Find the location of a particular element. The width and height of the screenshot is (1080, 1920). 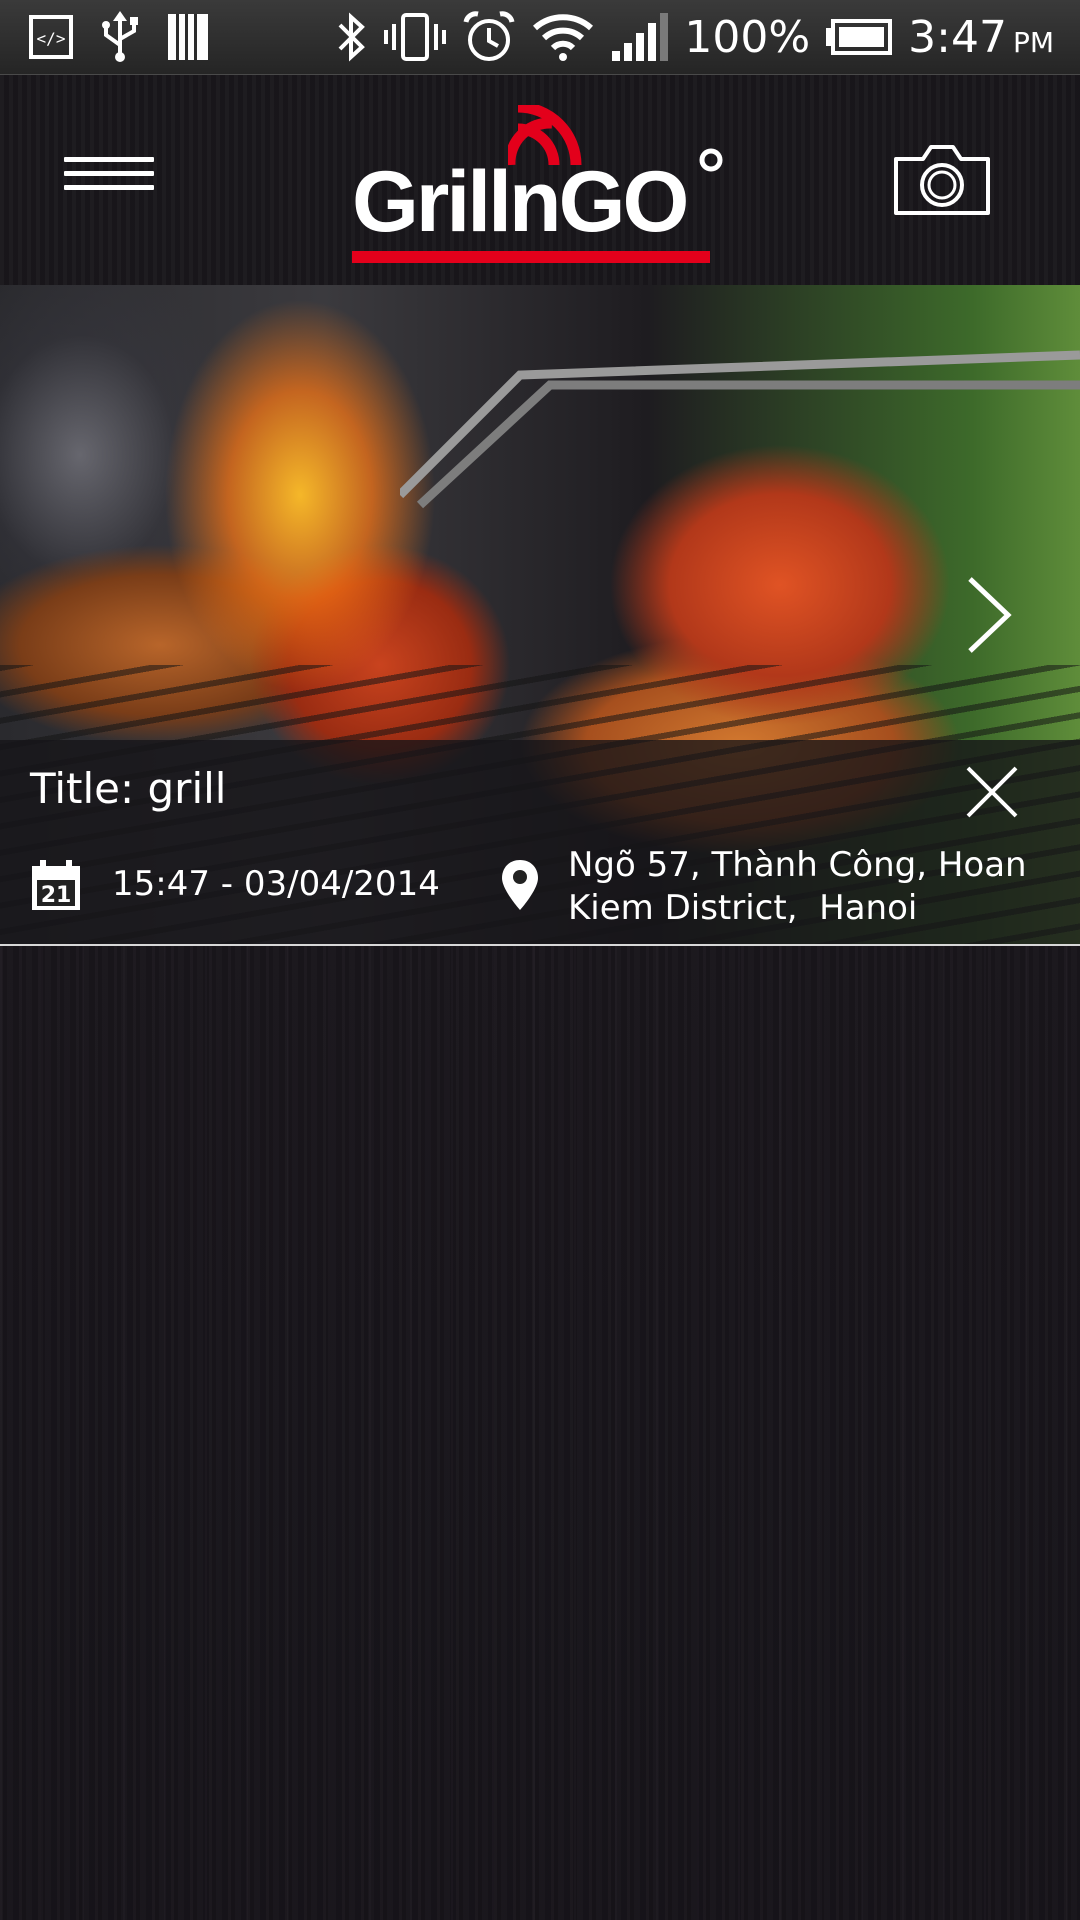

battery-percent: 100% is located at coordinates (747, 37).